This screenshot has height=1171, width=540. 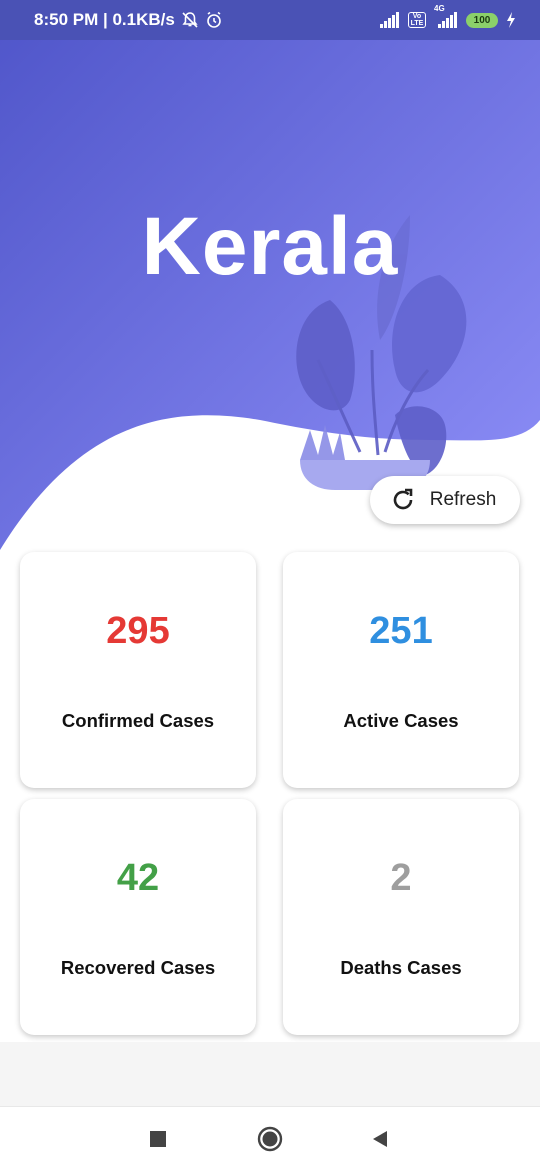 I want to click on refresh-button: Refresh, so click(x=445, y=500).